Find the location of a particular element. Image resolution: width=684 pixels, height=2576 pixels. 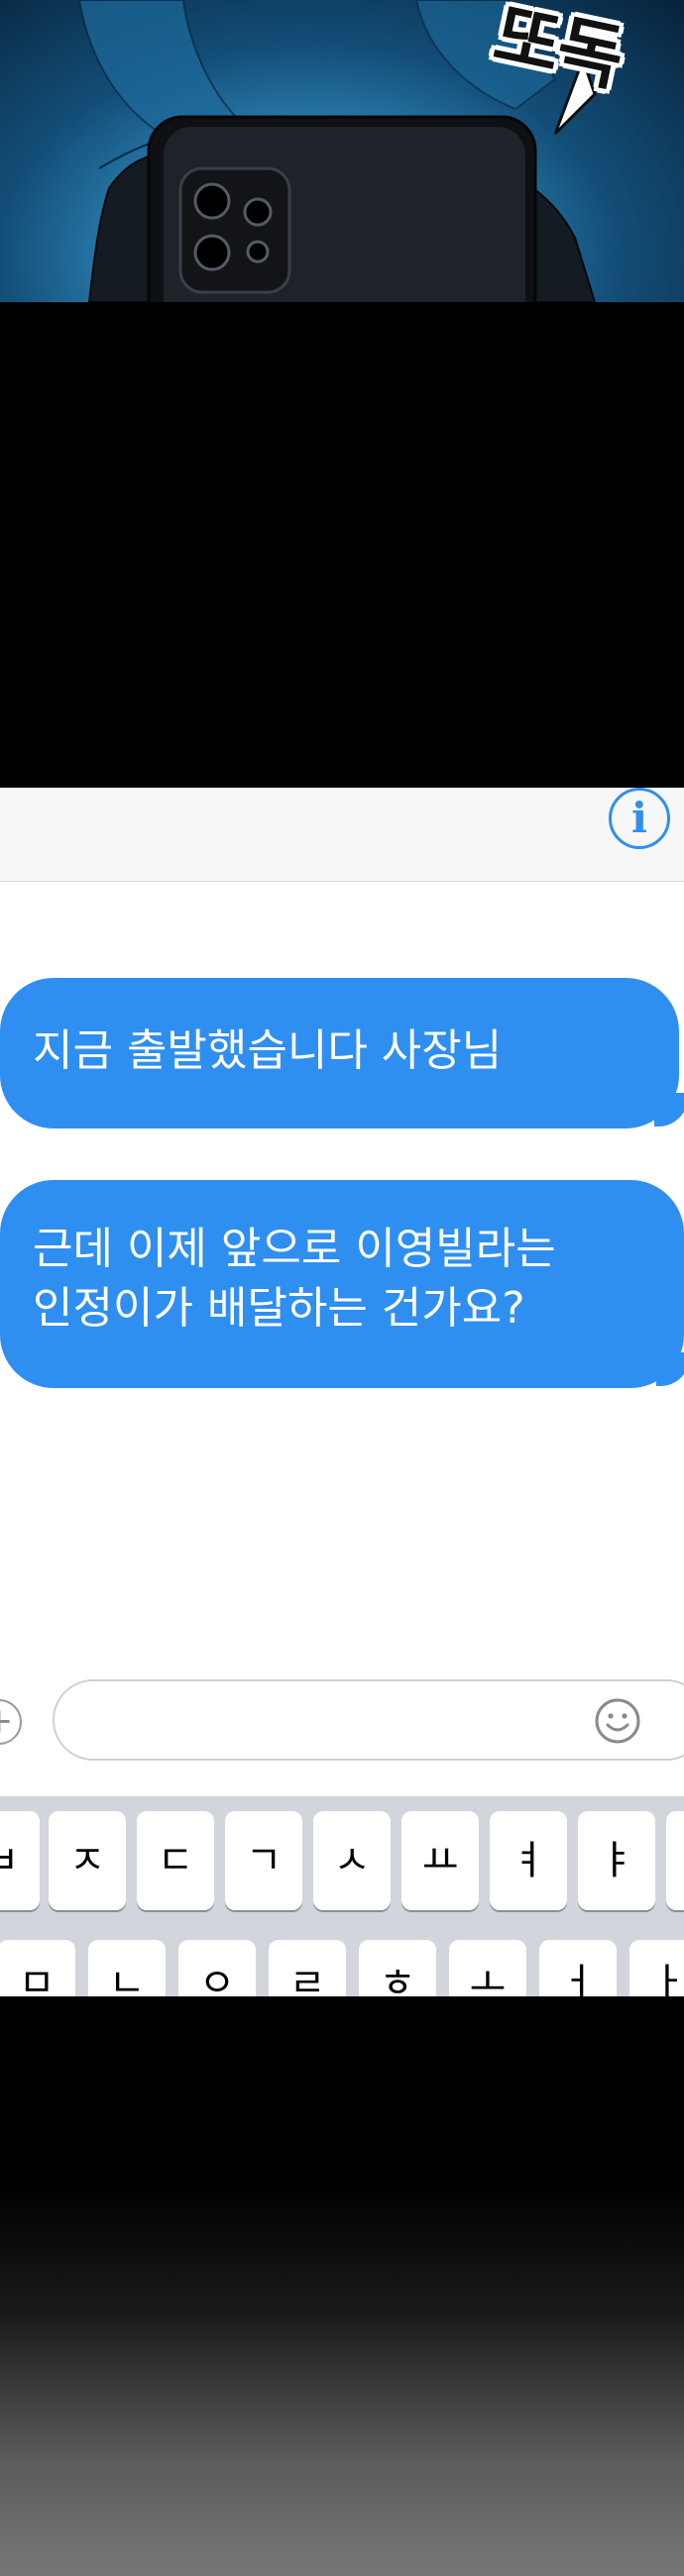

message-bubble: 지금 출발했습니다 사장님 is located at coordinates (340, 1053).